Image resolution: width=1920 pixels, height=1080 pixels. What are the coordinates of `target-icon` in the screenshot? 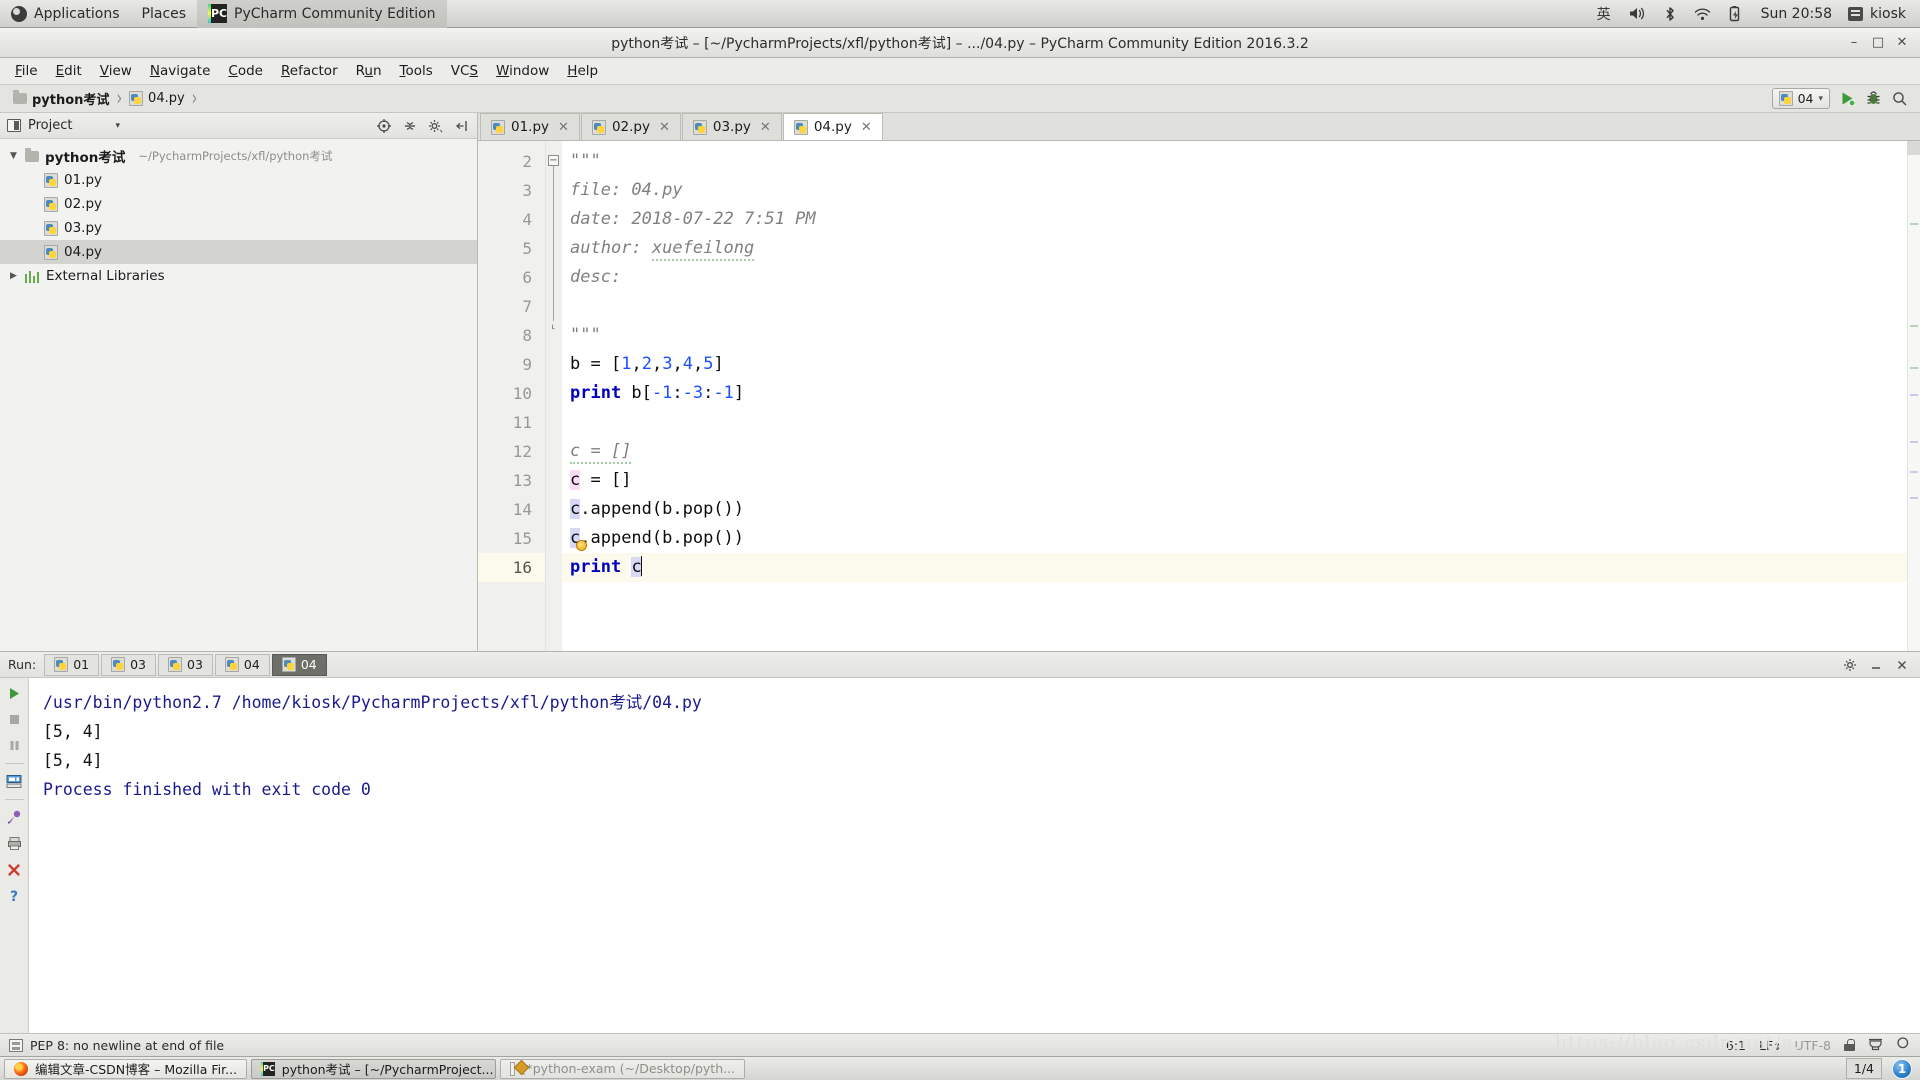 It's located at (383, 125).